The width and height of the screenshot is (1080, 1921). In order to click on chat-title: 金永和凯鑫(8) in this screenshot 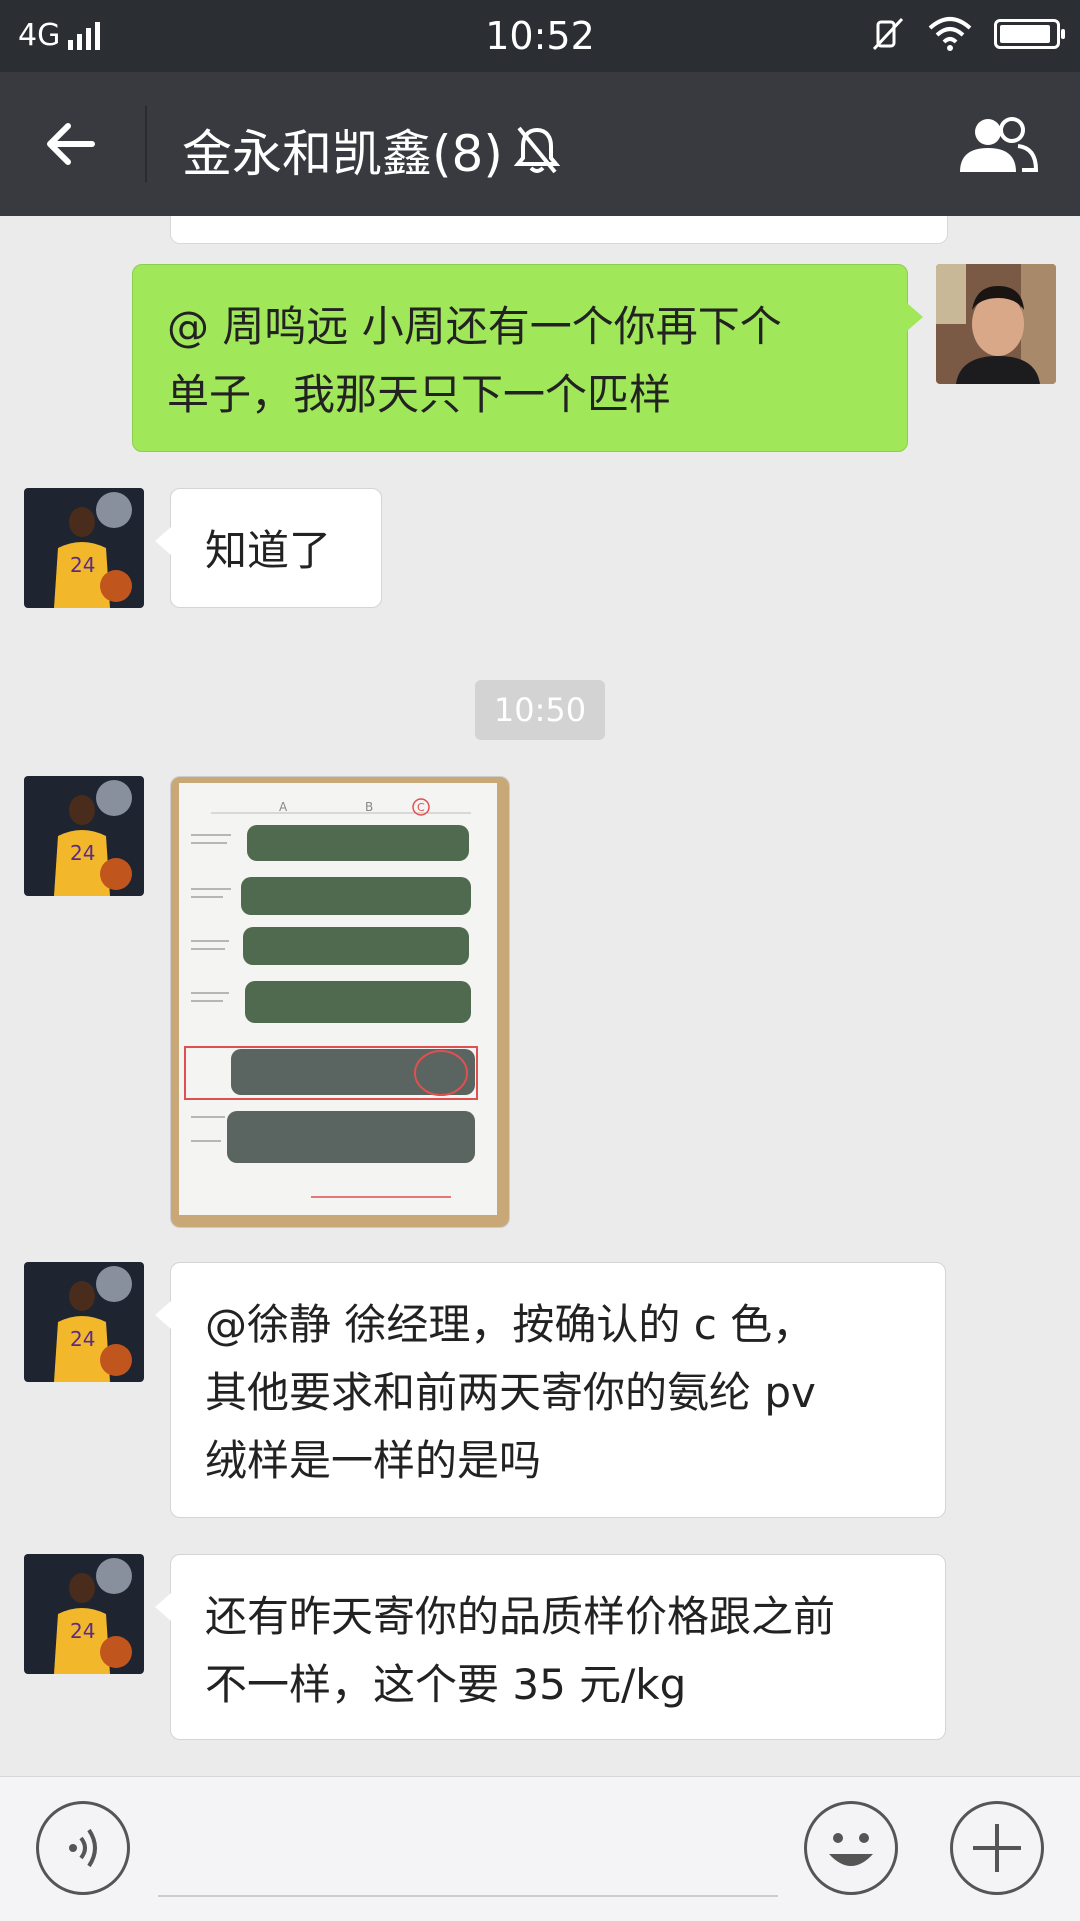, I will do `click(342, 154)`.